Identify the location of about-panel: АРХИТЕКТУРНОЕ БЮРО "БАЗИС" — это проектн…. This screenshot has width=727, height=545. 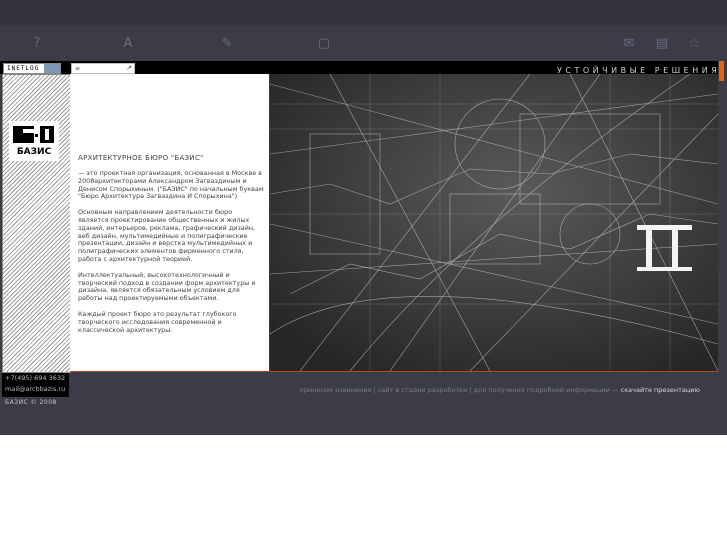
(169, 222).